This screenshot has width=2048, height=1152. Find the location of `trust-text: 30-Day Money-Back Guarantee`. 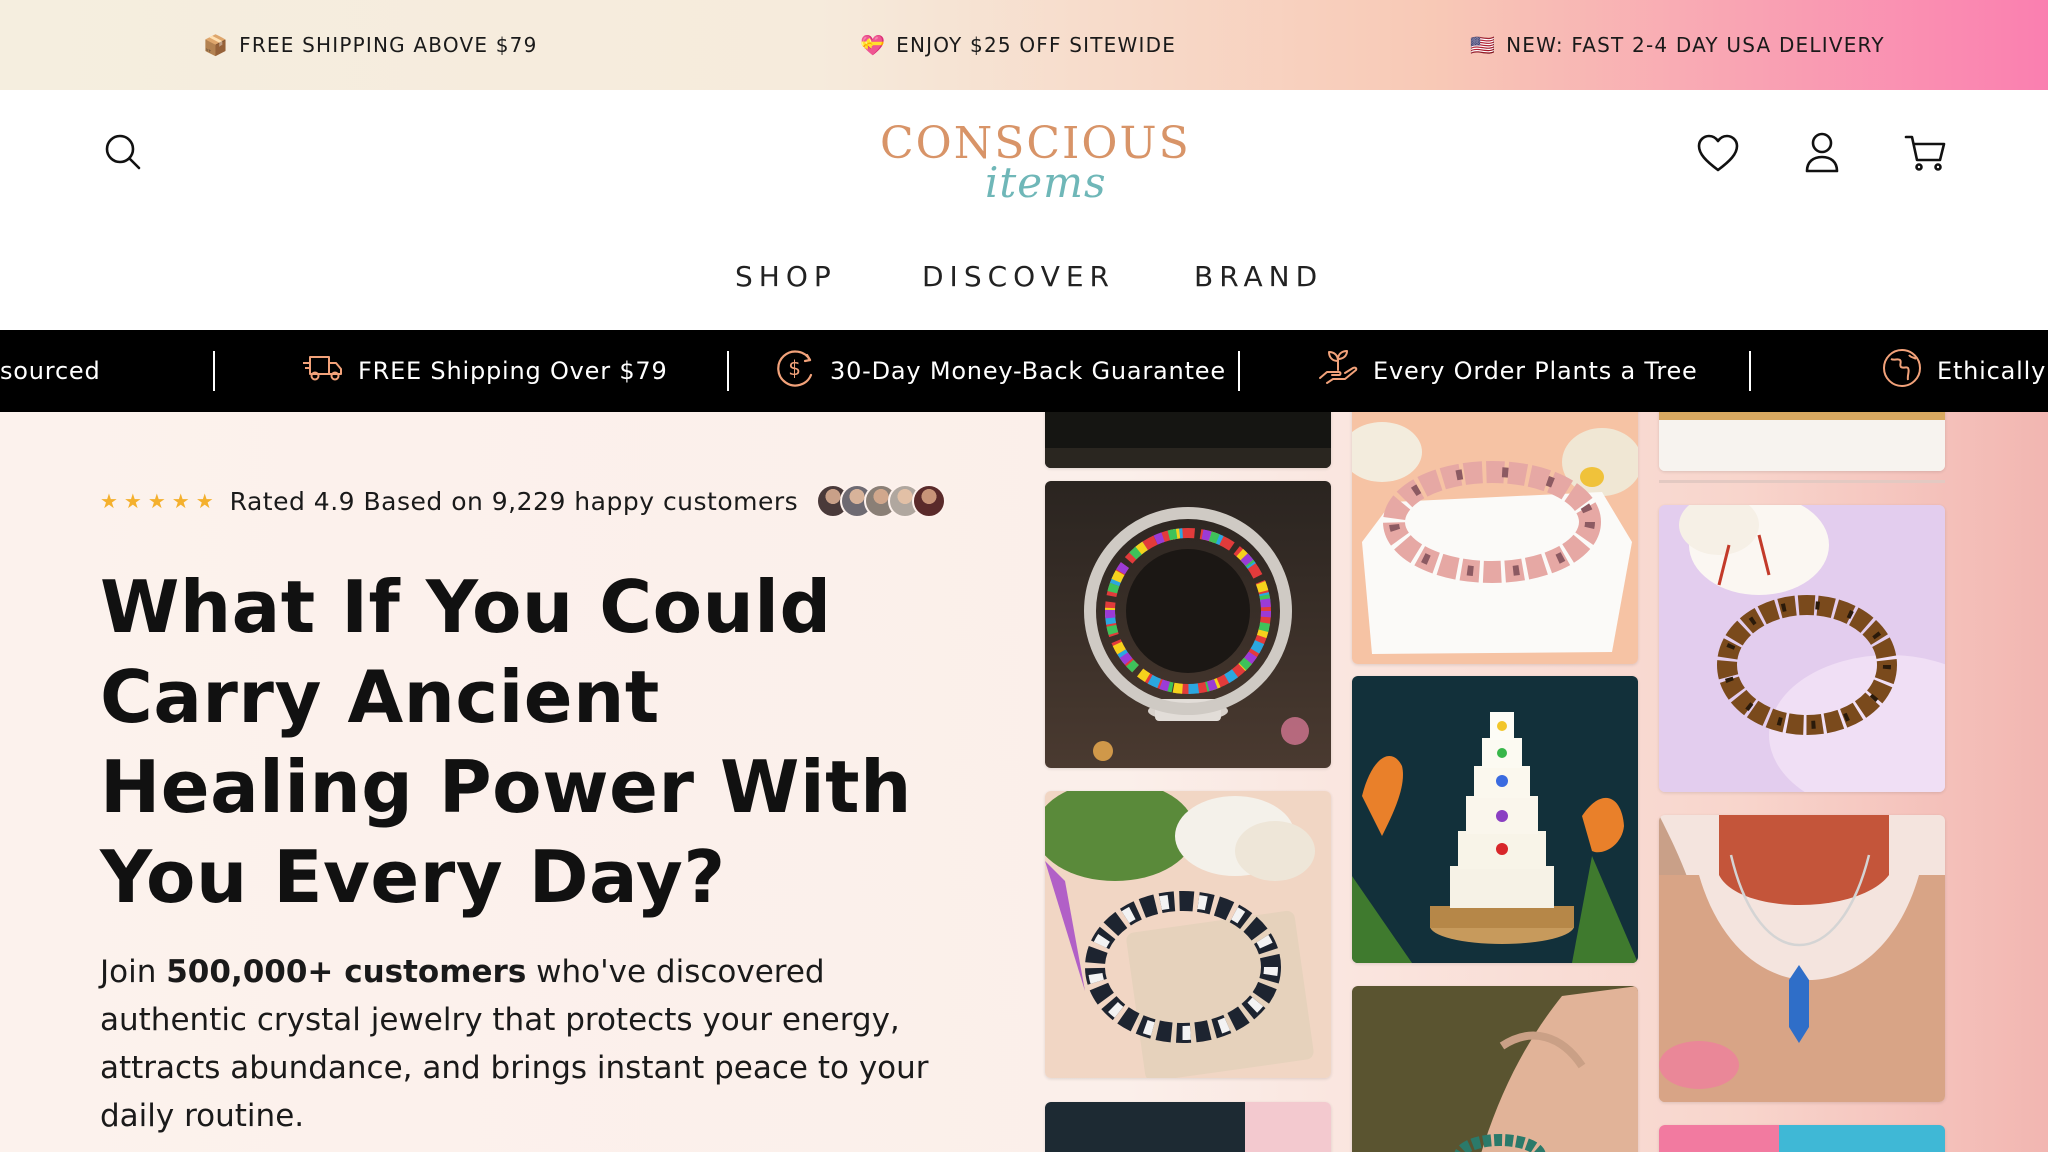

trust-text: 30-Day Money-Back Guarantee is located at coordinates (1028, 371).